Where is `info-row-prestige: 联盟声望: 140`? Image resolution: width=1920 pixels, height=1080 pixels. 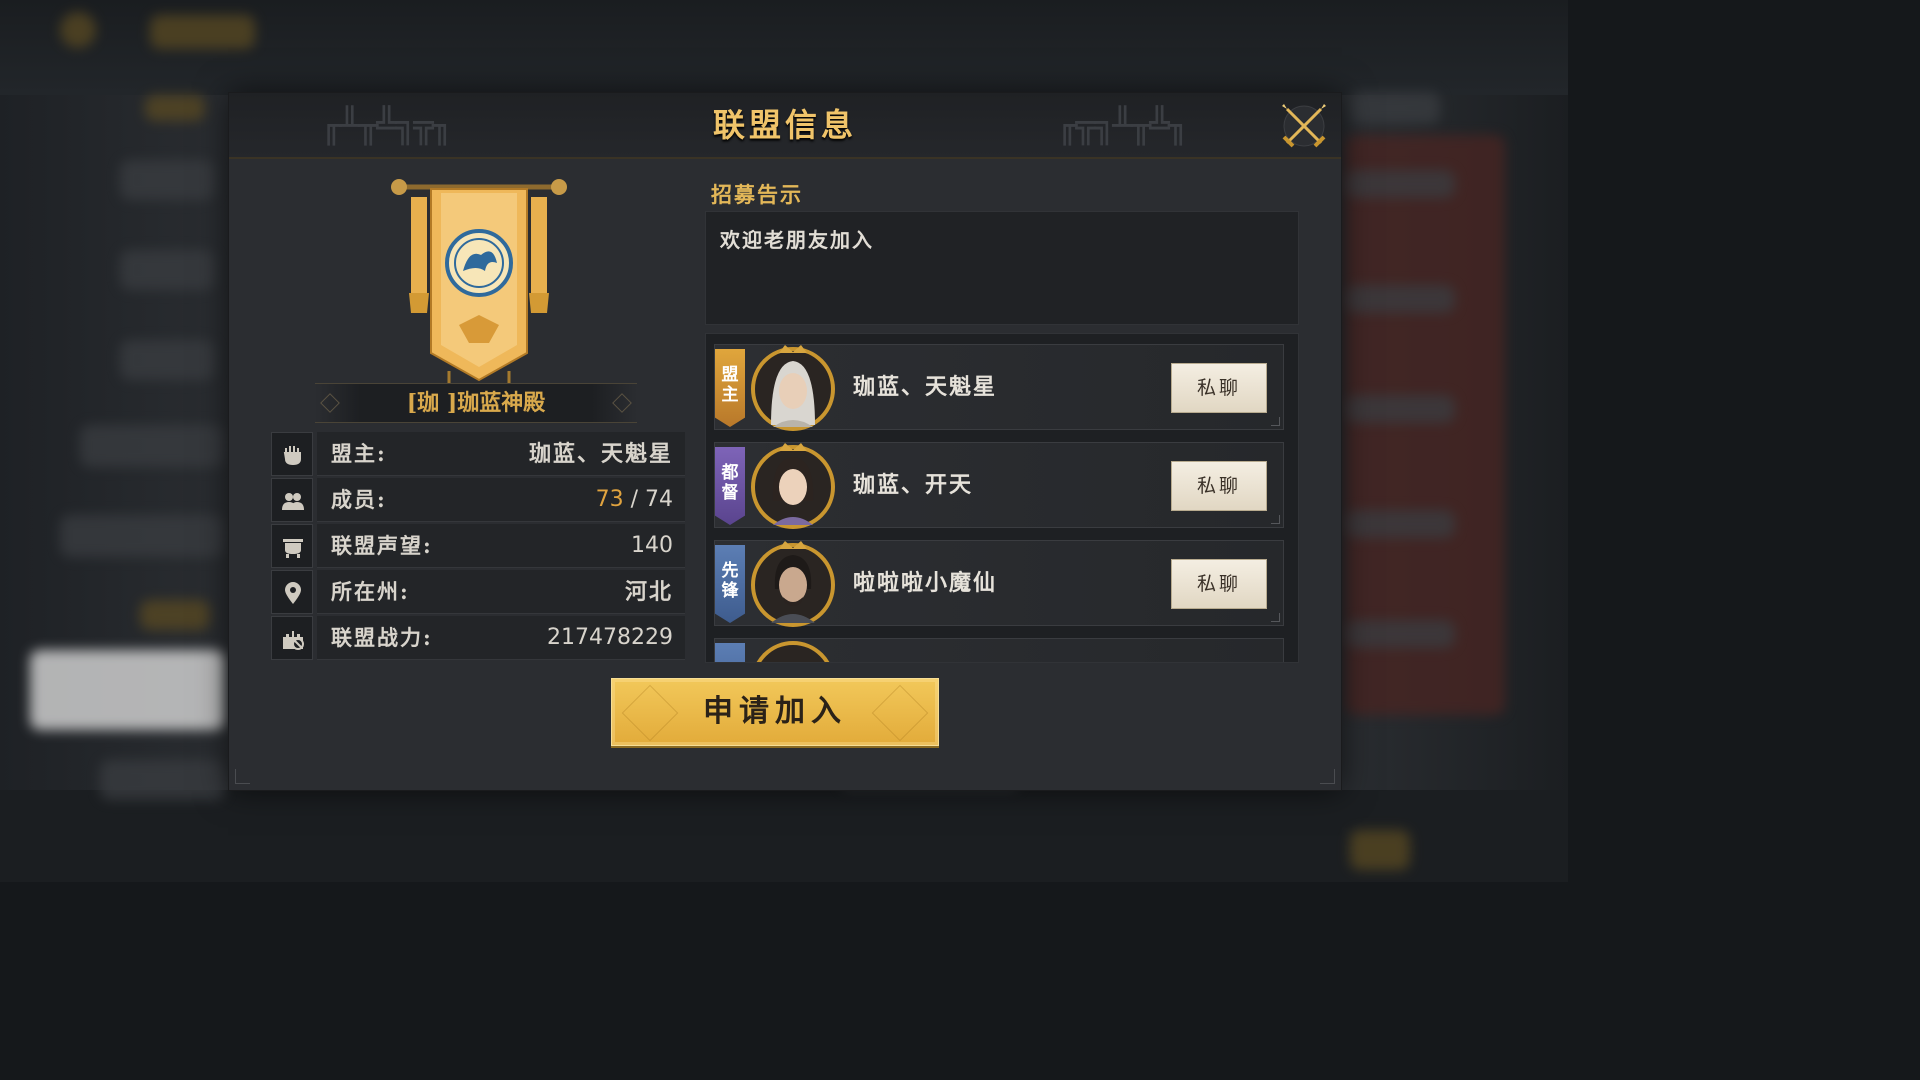
info-row-prestige: 联盟声望: 140 is located at coordinates (478, 546).